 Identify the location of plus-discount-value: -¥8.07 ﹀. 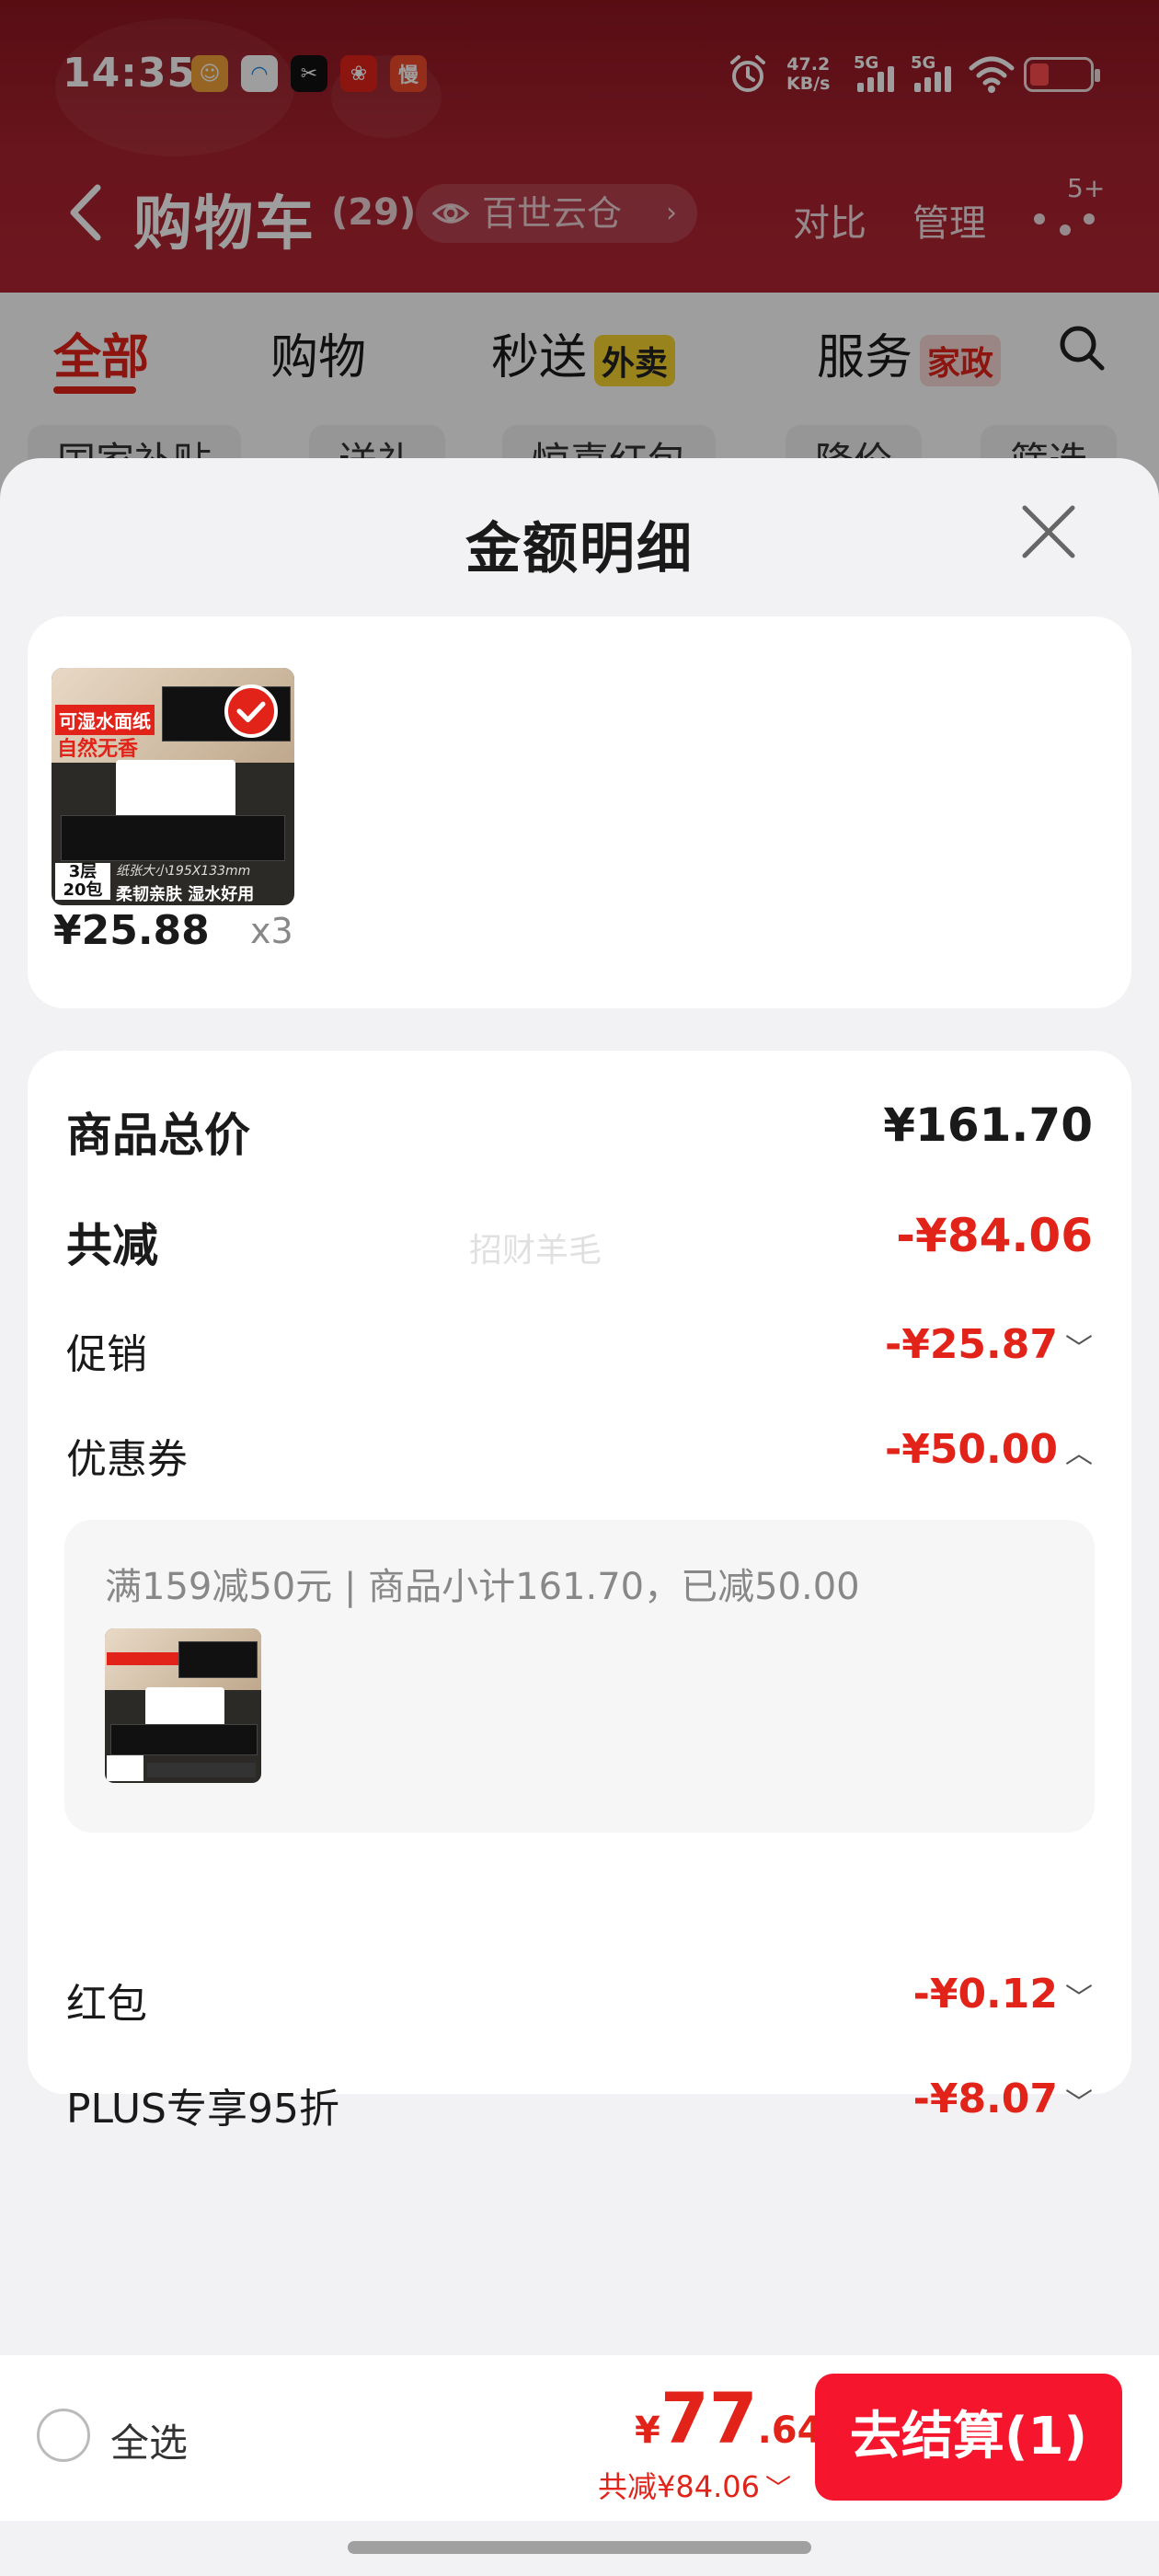
(1003, 2099).